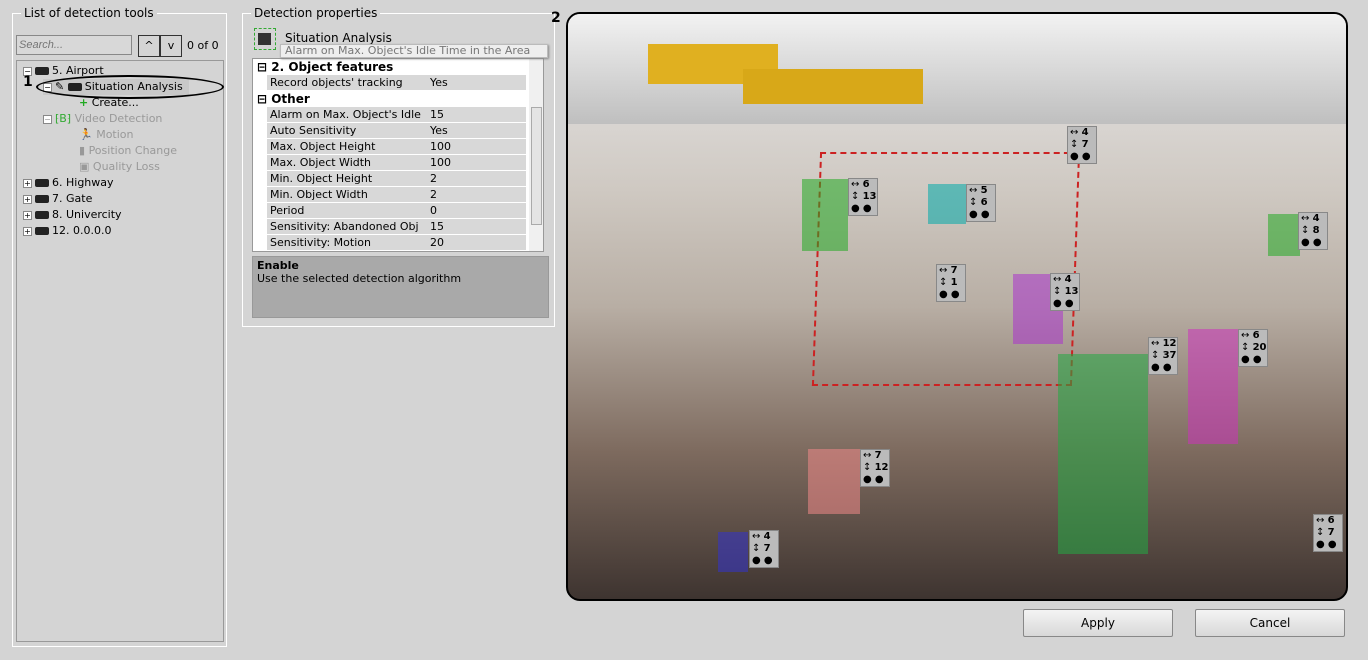 The width and height of the screenshot is (1368, 660). I want to click on tool-name: Situation Analysis, so click(338, 38).